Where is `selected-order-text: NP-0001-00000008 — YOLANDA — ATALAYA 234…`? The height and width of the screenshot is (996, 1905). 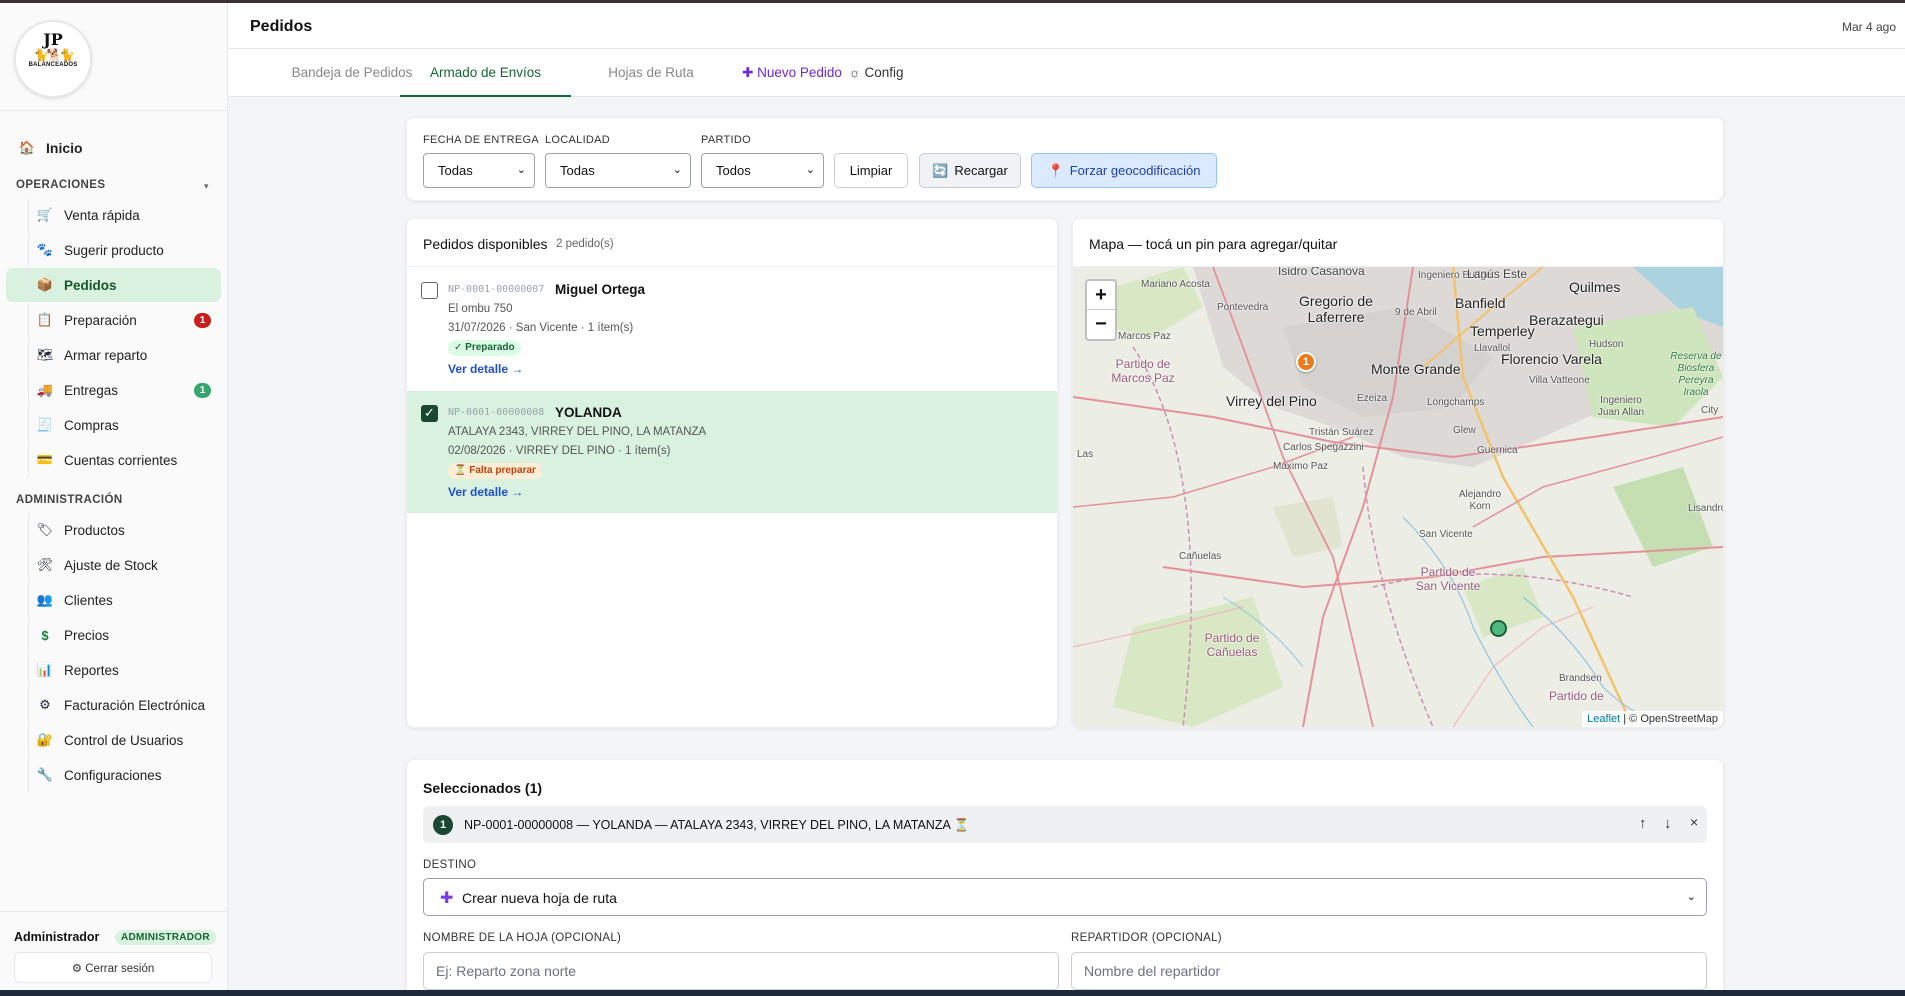 selected-order-text: NP-0001-00000008 — YOLANDA — ATALAYA 234… is located at coordinates (717, 825).